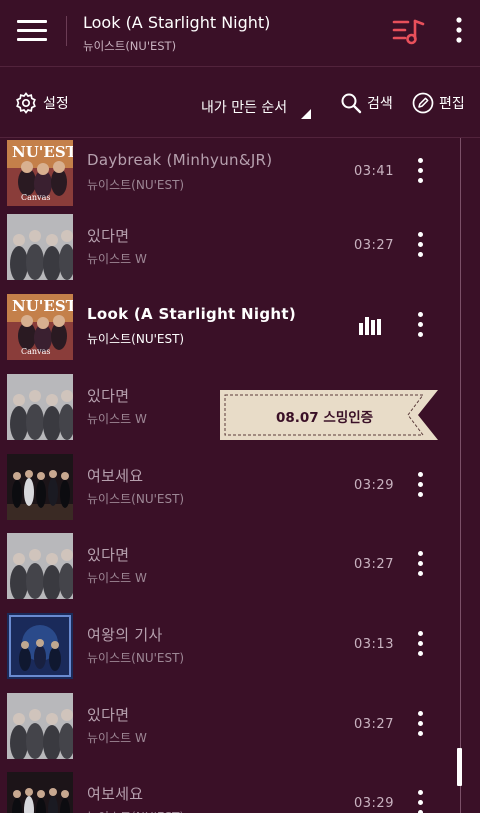 The width and height of the screenshot is (480, 813). I want to click on track-duration: 03:41, so click(374, 171).